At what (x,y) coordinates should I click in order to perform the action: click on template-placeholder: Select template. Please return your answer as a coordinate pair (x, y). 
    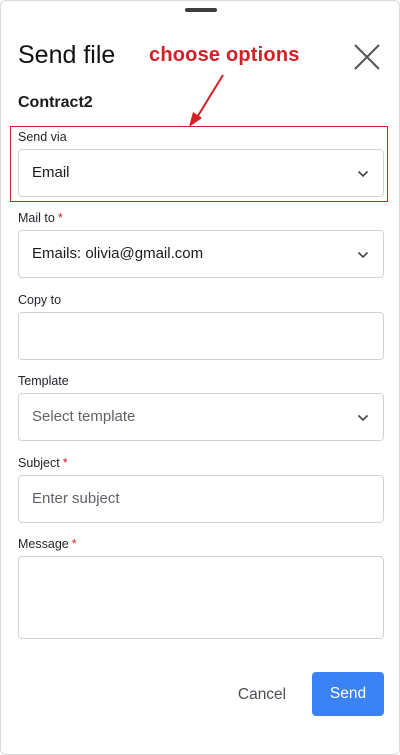
    Looking at the image, I should click on (84, 416).